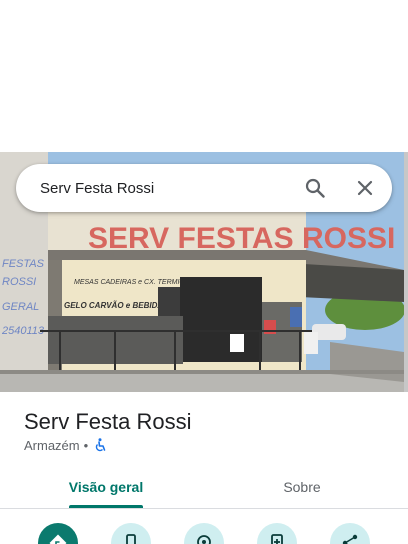  I want to click on search-input: Serv Festa Rossi, so click(172, 188).